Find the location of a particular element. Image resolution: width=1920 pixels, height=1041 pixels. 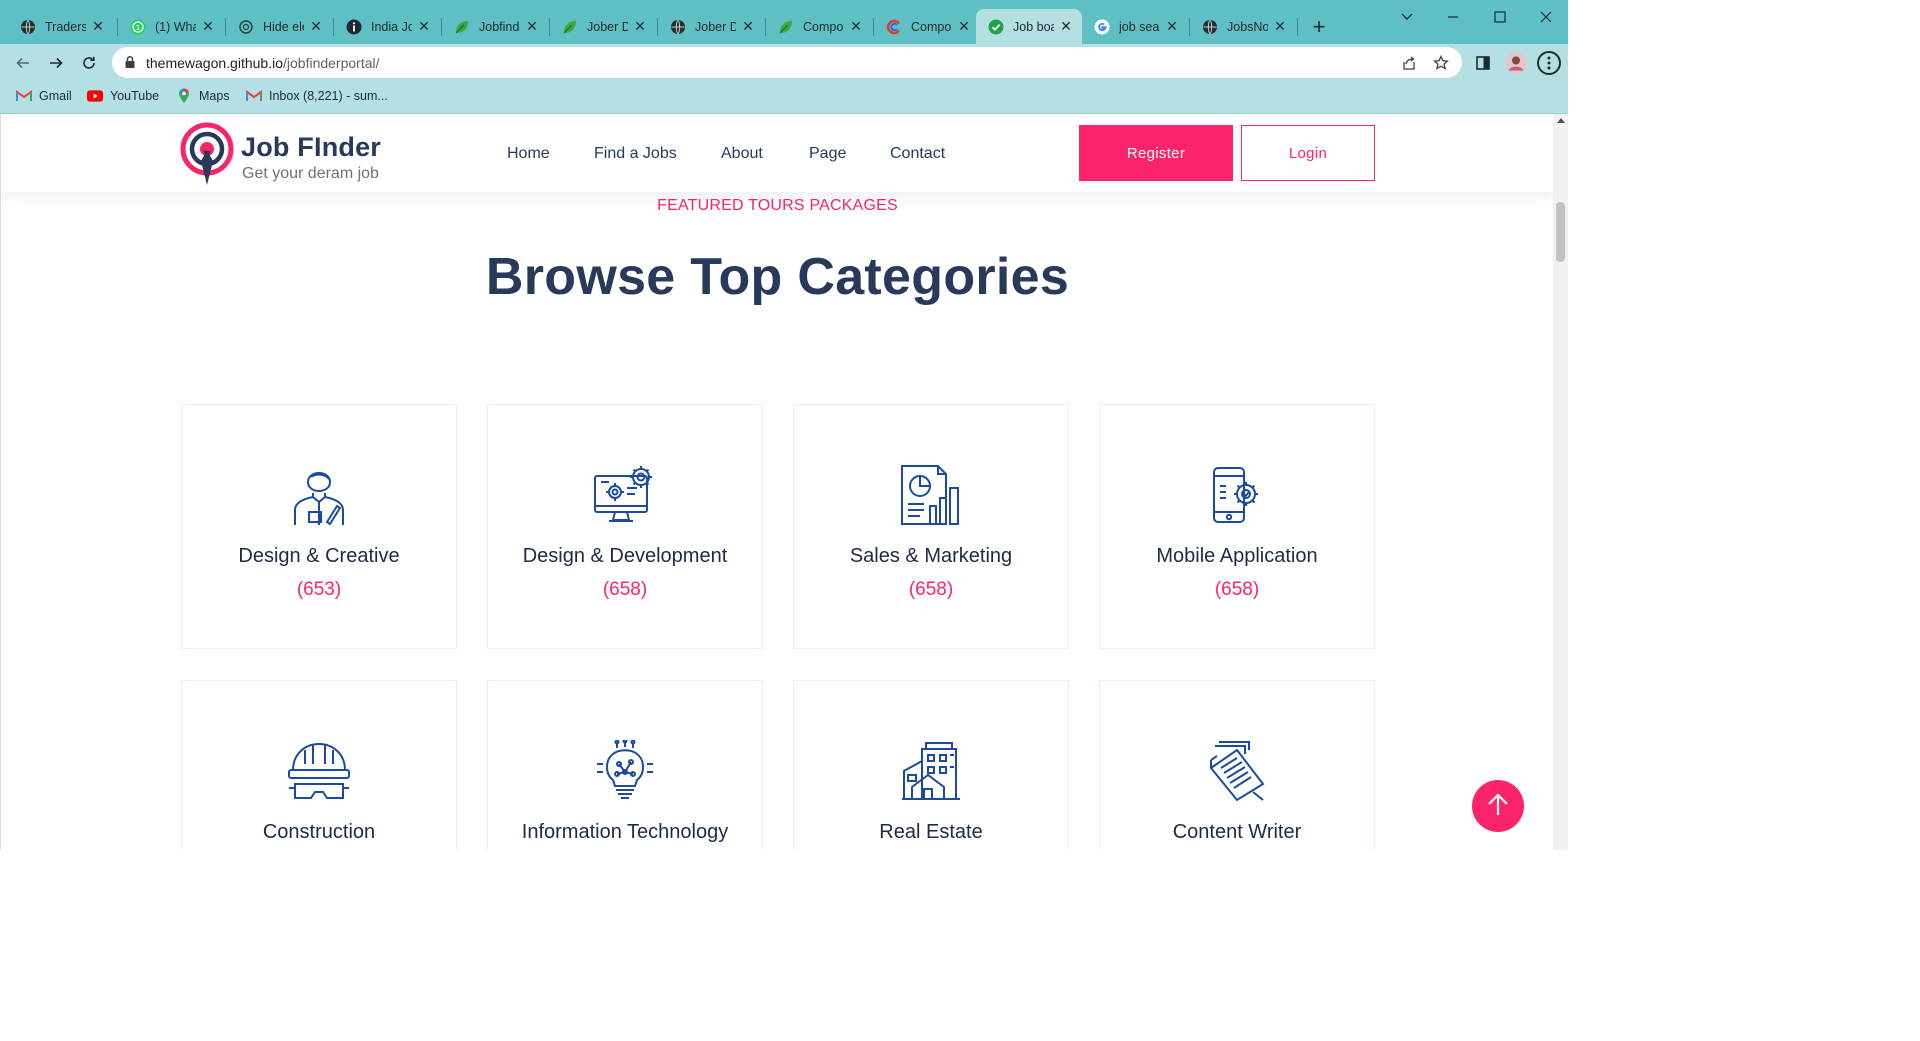

browser-tab: job sear ✕ is located at coordinates (1135, 26).